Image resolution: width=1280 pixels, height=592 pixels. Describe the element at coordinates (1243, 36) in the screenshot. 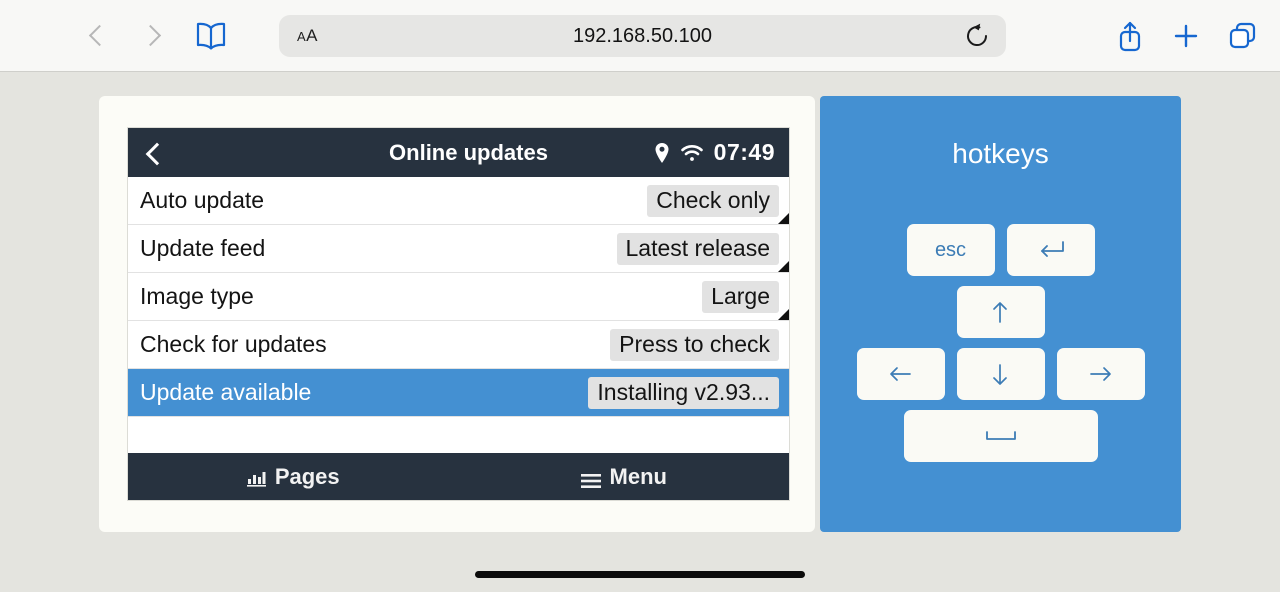

I see `tabs-icon` at that location.